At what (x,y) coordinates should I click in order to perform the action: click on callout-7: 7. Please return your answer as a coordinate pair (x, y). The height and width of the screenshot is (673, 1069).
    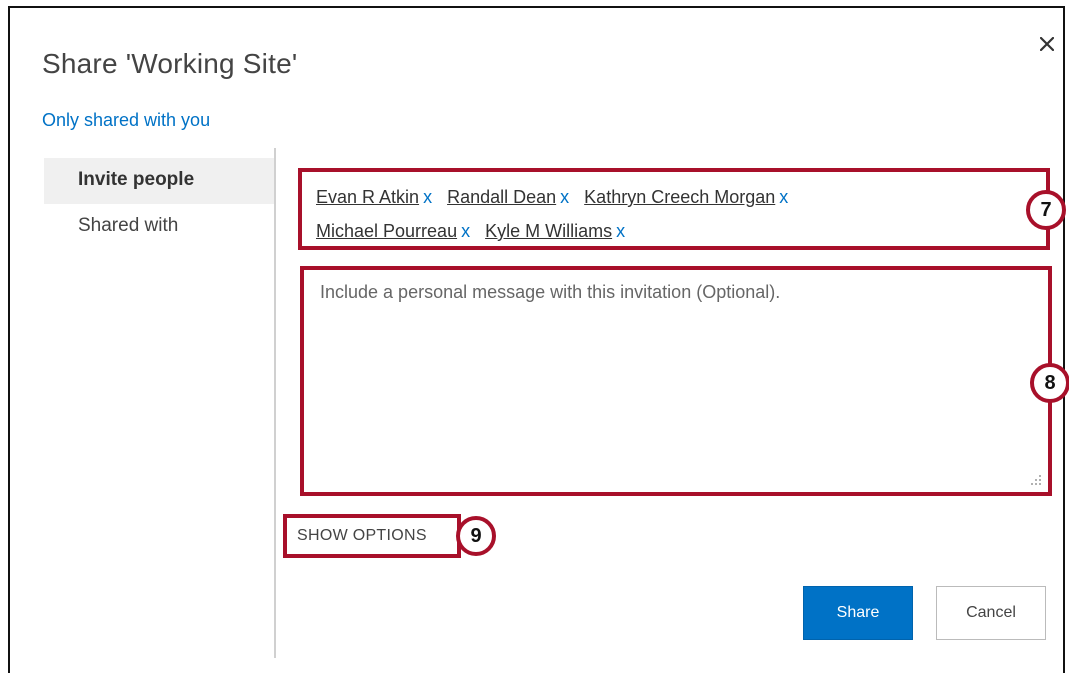
    Looking at the image, I should click on (1046, 210).